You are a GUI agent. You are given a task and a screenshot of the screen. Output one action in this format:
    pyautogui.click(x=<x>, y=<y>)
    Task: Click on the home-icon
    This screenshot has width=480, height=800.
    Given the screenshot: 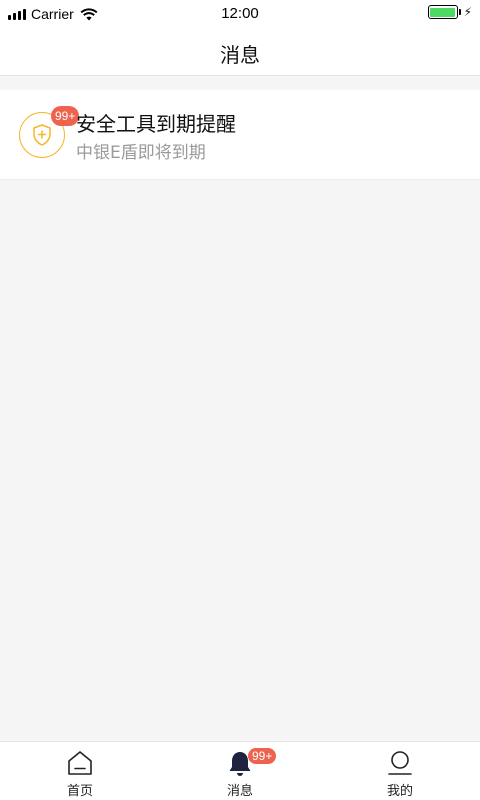 What is the action you would take?
    pyautogui.click(x=80, y=763)
    